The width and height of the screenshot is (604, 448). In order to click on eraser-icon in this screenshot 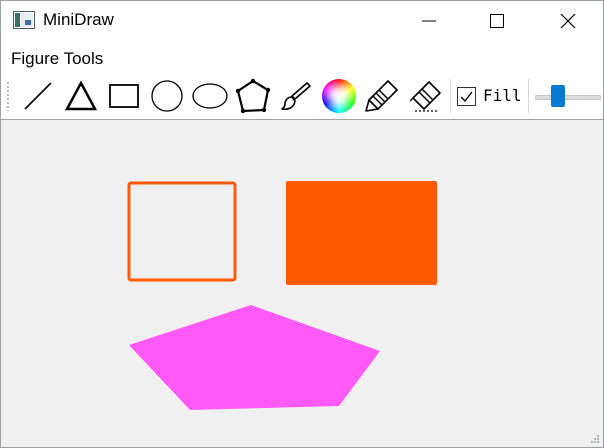, I will do `click(425, 96)`.